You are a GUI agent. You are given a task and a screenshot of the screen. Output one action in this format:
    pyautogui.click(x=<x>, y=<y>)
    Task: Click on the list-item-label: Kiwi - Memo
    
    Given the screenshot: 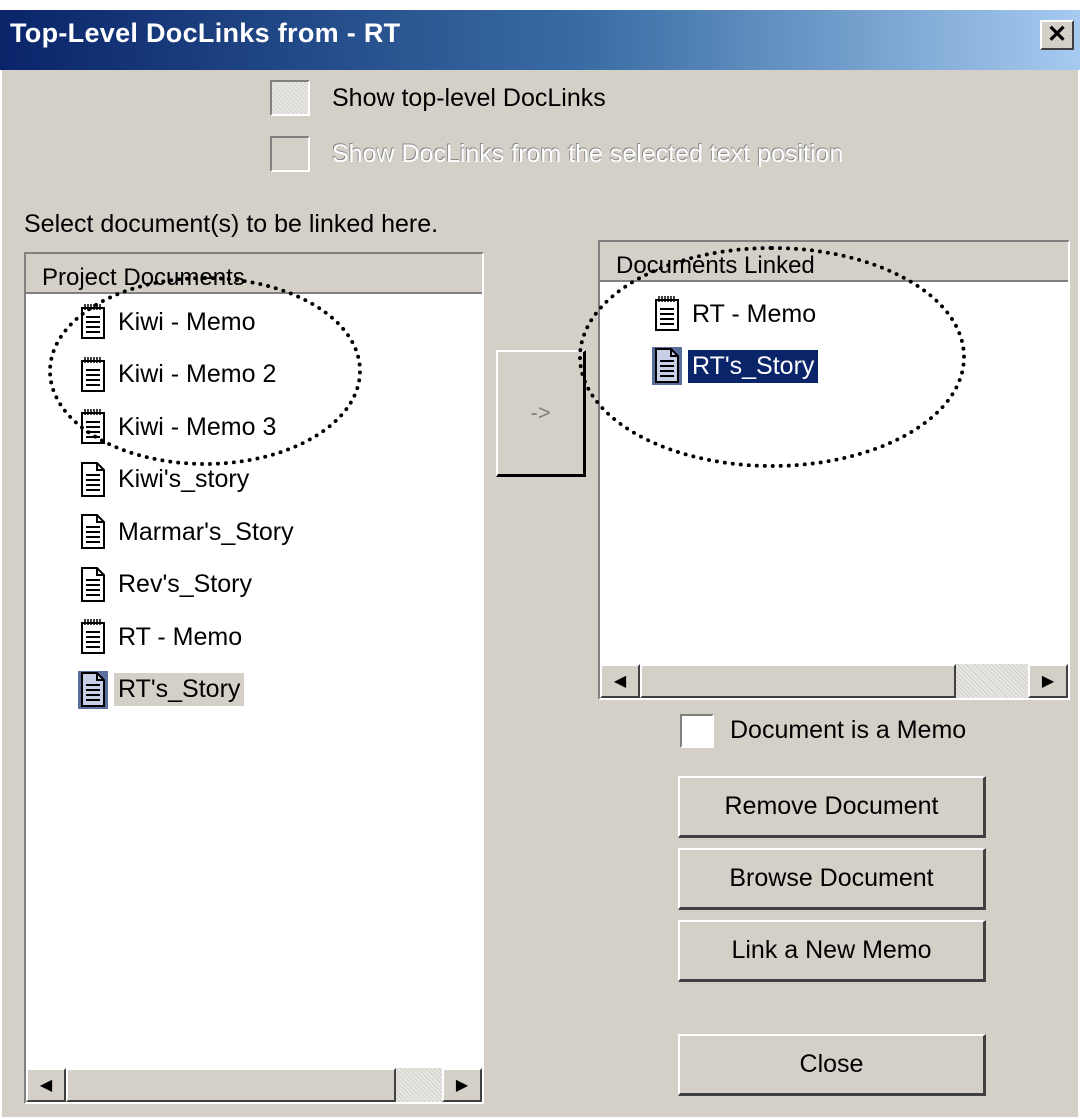 What is the action you would take?
    pyautogui.click(x=187, y=321)
    